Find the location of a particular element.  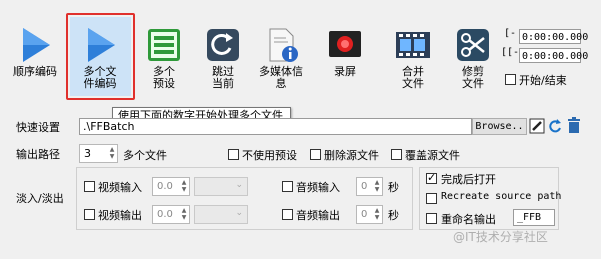

refresh-icon is located at coordinates (555, 126).